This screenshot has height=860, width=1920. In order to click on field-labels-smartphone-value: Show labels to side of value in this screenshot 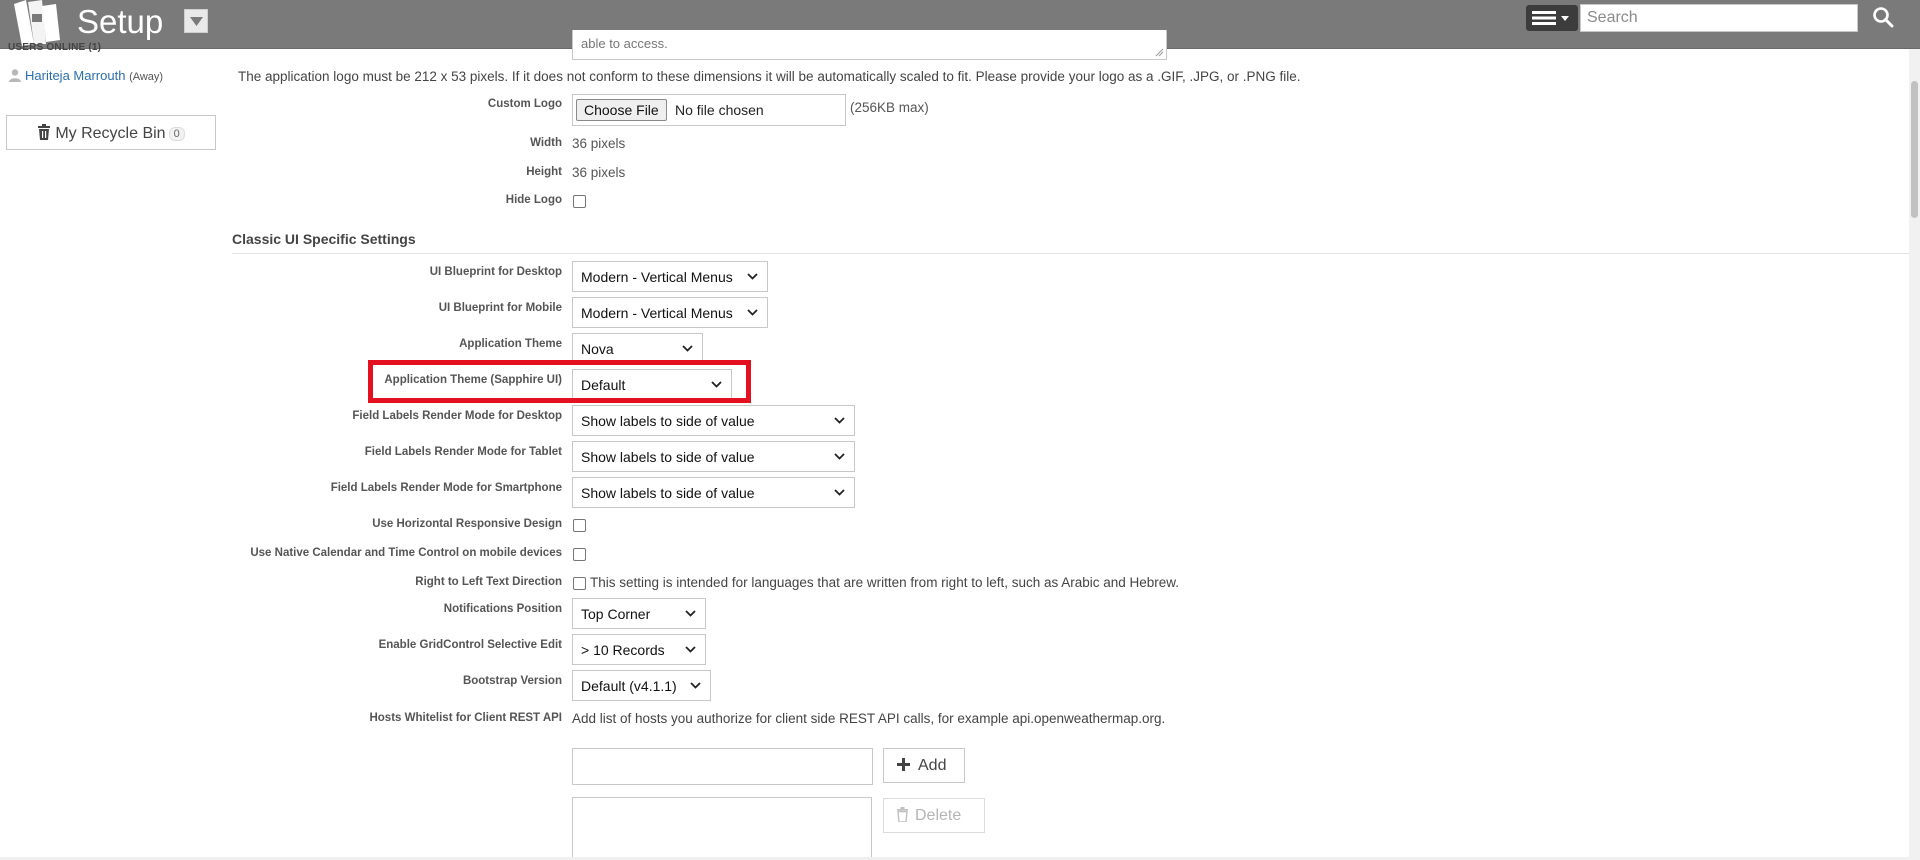, I will do `click(668, 493)`.